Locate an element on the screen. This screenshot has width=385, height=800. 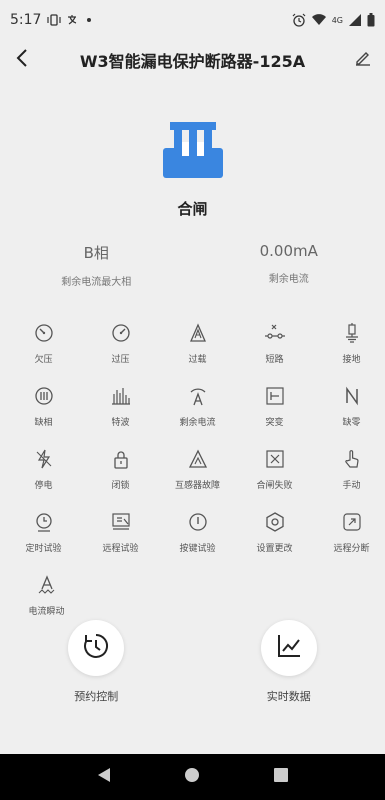
bottom-actions: 预约控制 实时数据 is located at coordinates (192, 662).